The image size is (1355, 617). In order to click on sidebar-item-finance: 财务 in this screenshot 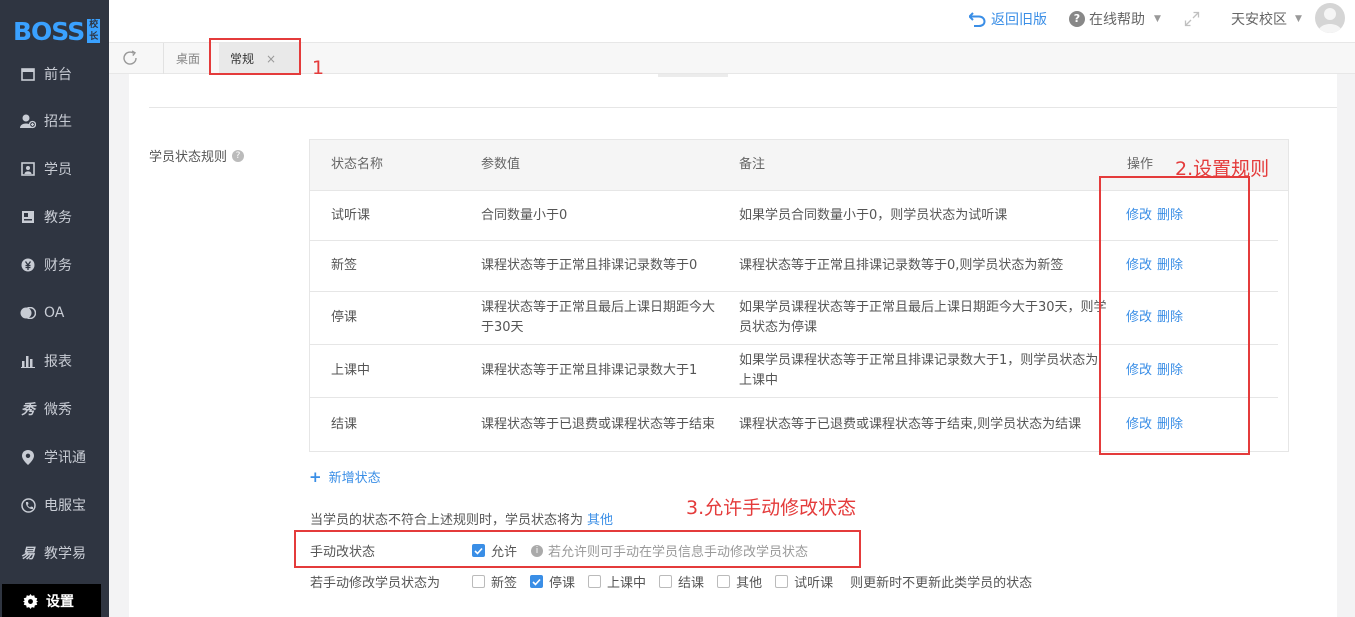, I will do `click(54, 265)`.